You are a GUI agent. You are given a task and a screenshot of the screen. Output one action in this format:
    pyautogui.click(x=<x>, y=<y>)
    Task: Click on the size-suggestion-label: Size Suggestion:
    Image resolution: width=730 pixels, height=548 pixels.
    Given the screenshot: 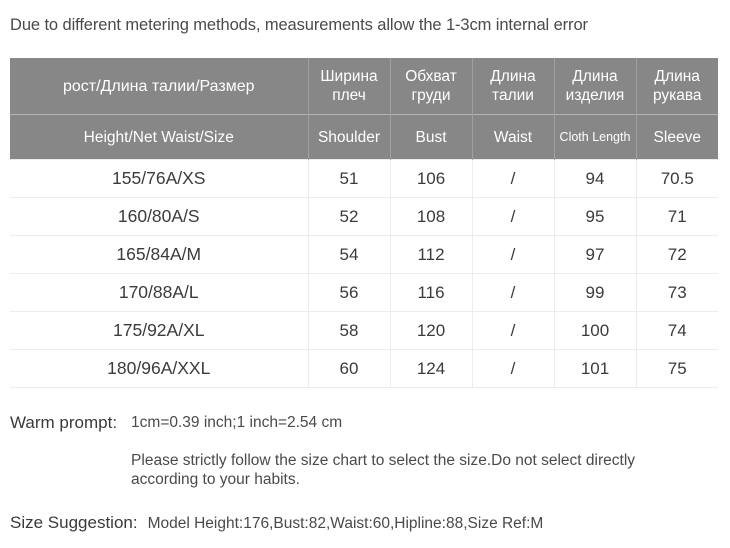 What is the action you would take?
    pyautogui.click(x=74, y=522)
    